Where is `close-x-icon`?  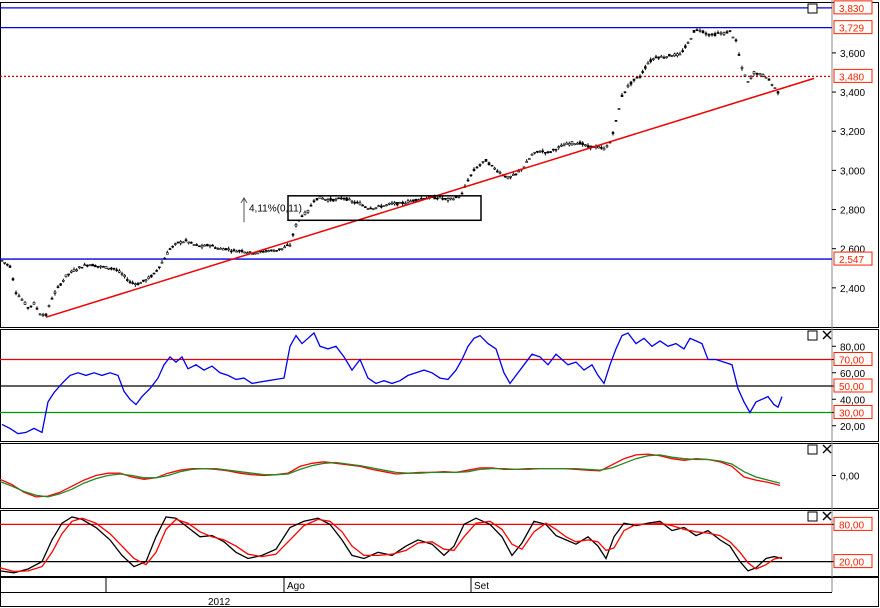 close-x-icon is located at coordinates (827, 516).